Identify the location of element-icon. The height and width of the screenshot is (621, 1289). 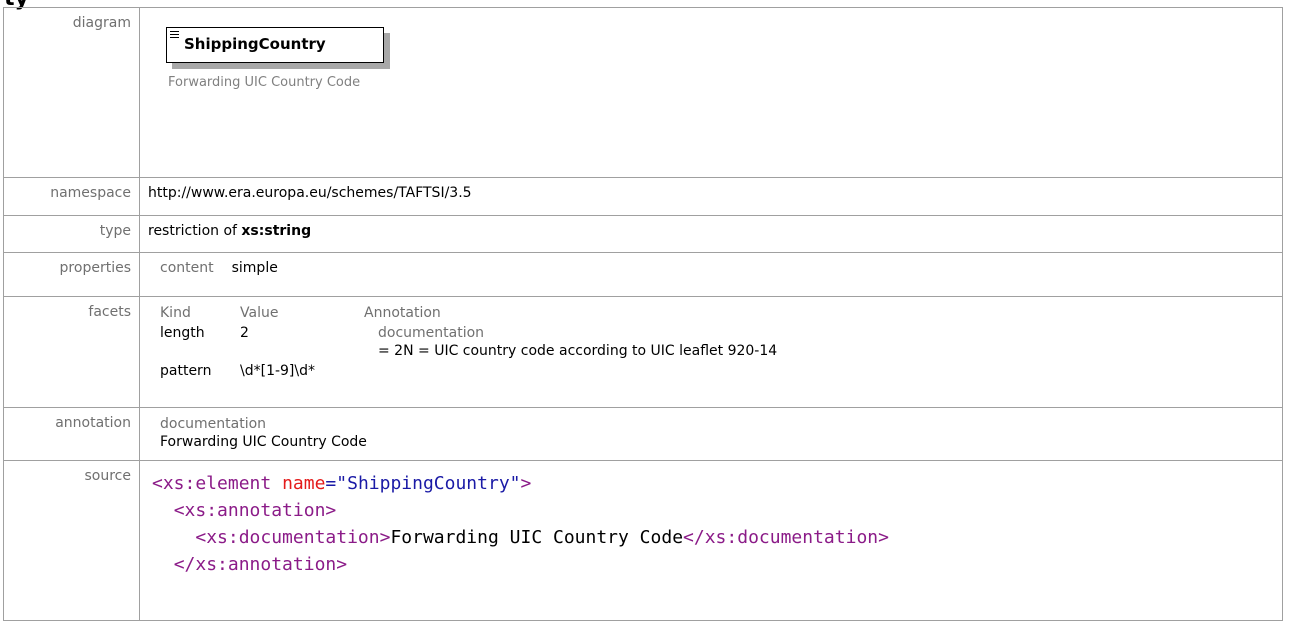
(174, 35).